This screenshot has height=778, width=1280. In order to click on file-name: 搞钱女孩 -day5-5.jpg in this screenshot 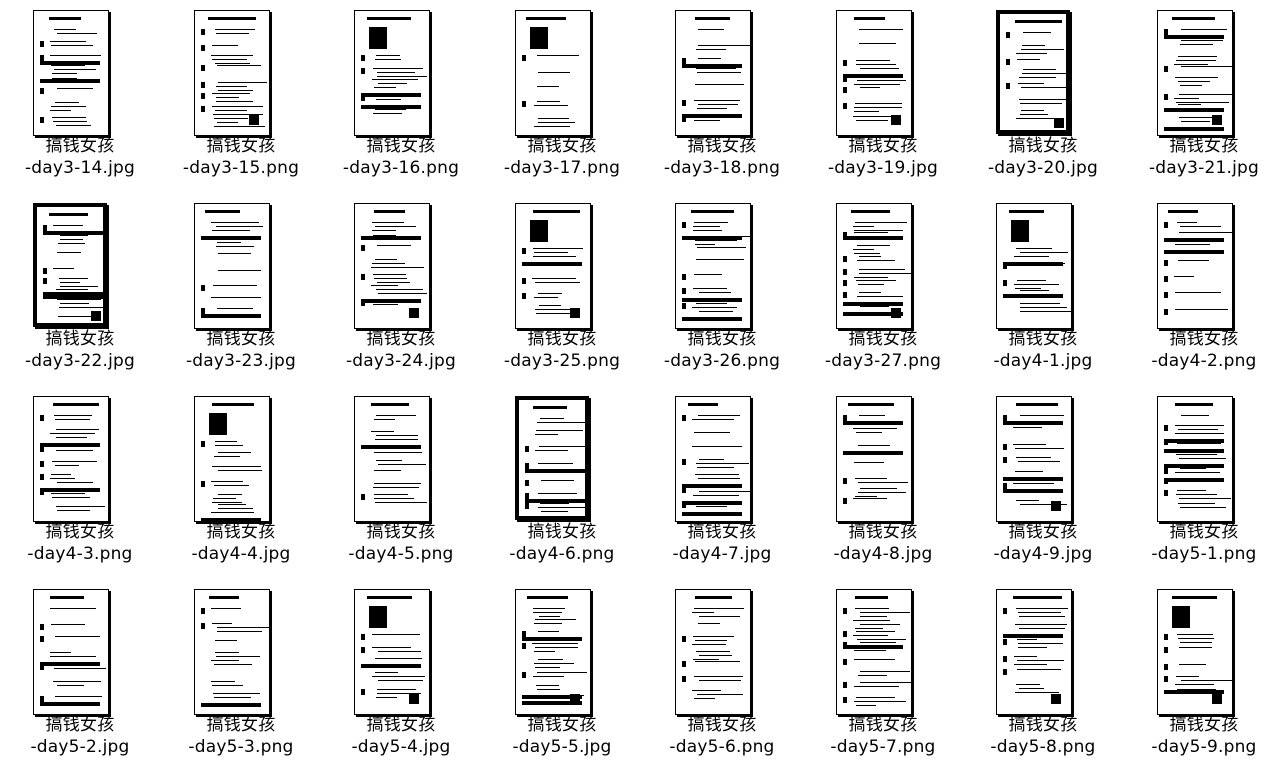, I will do `click(562, 736)`.